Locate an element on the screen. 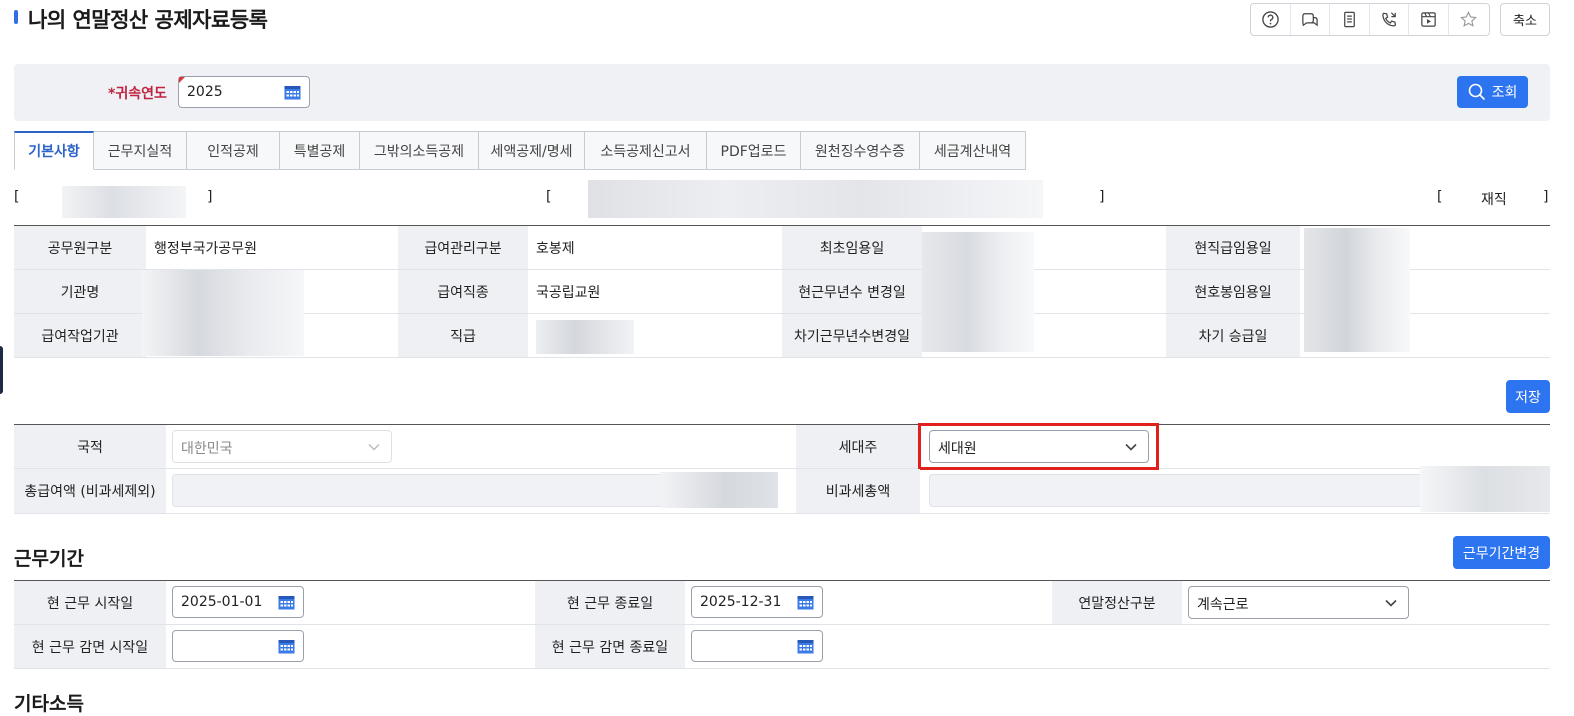 The height and width of the screenshot is (716, 1574). work-start-input: 2025-01-01 is located at coordinates (238, 602).